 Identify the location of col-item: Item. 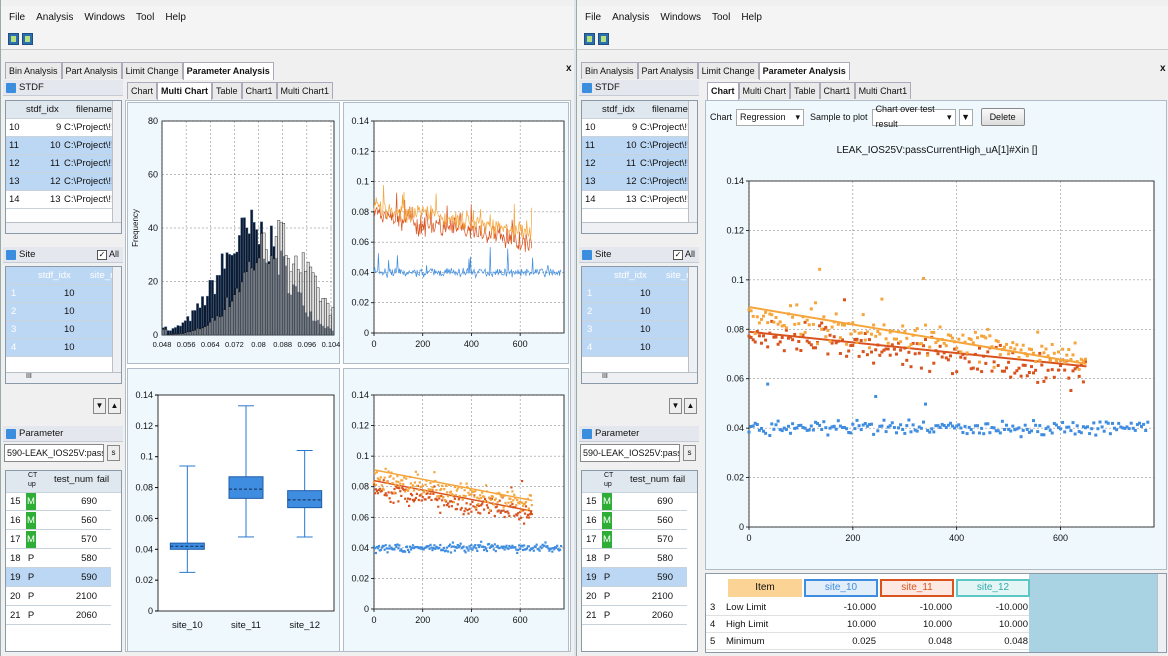
(765, 588).